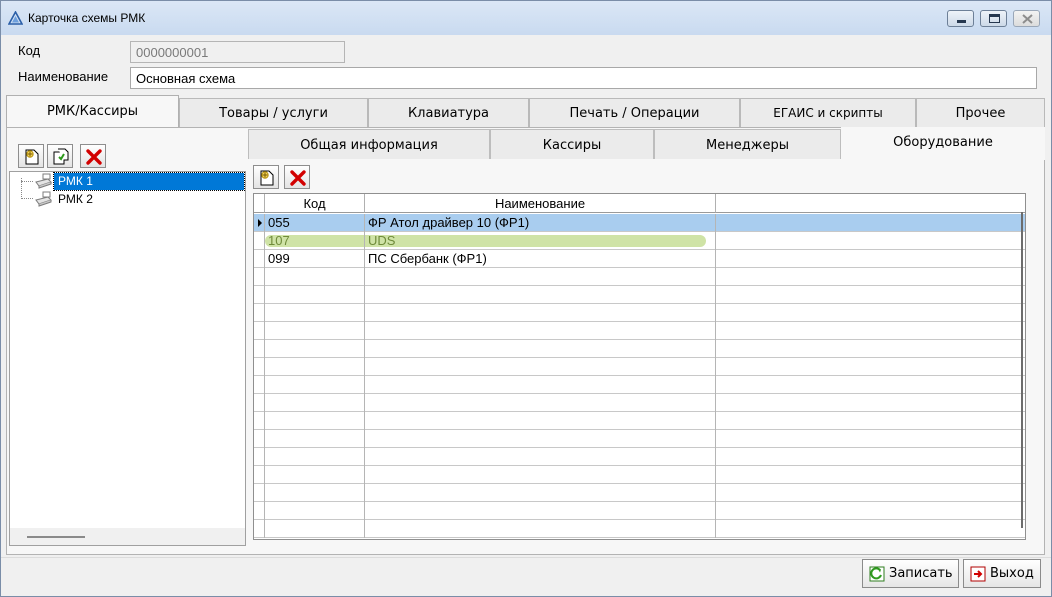 Image resolution: width=1052 pixels, height=597 pixels. What do you see at coordinates (877, 574) in the screenshot?
I see `save-icon` at bounding box center [877, 574].